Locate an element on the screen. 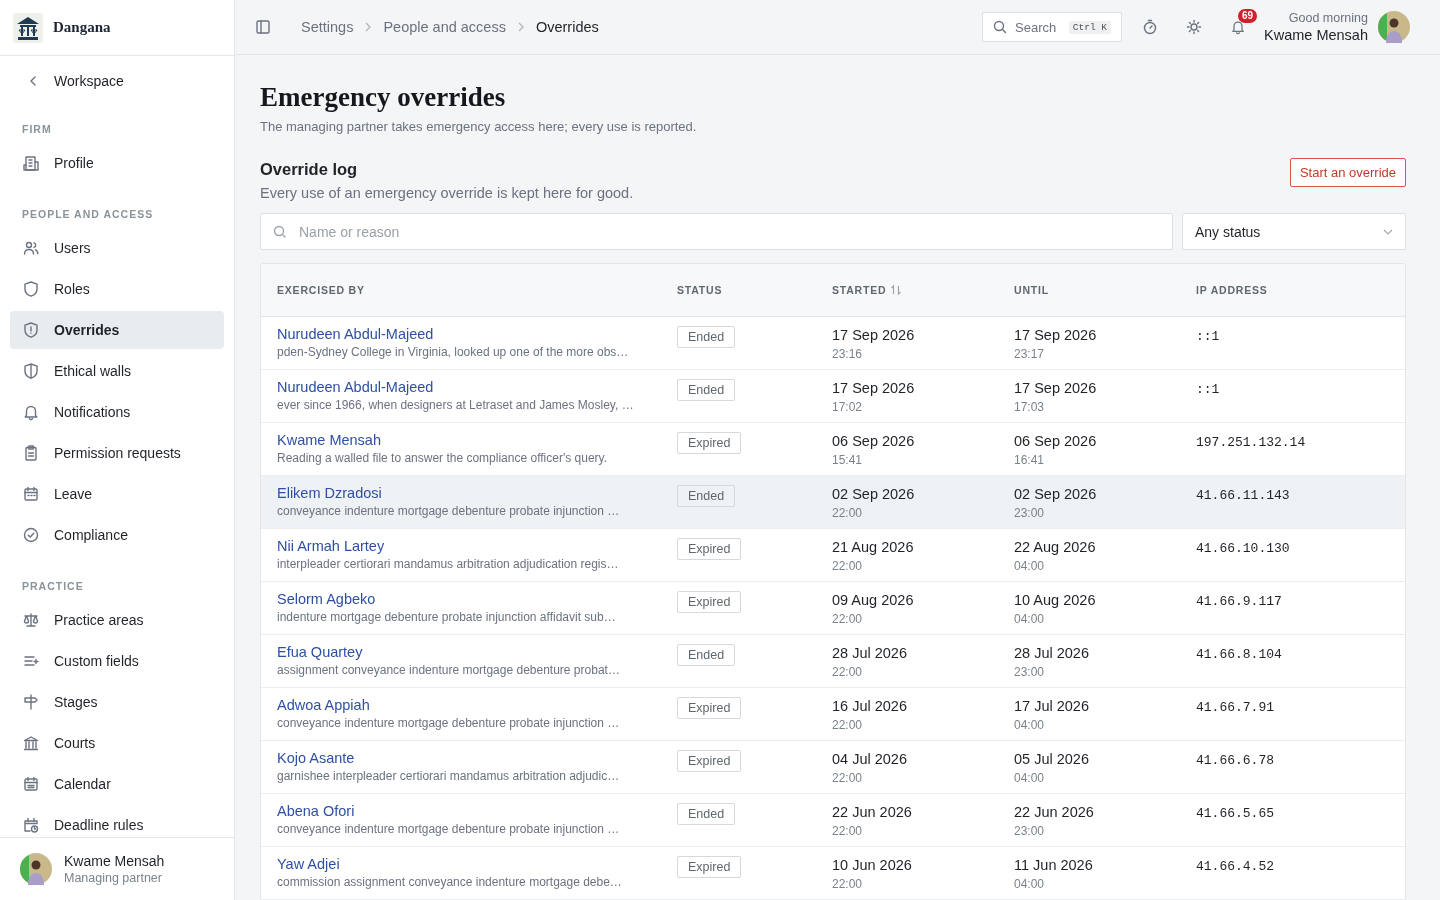 The height and width of the screenshot is (900, 1440). start-time: 15:41 is located at coordinates (848, 460).